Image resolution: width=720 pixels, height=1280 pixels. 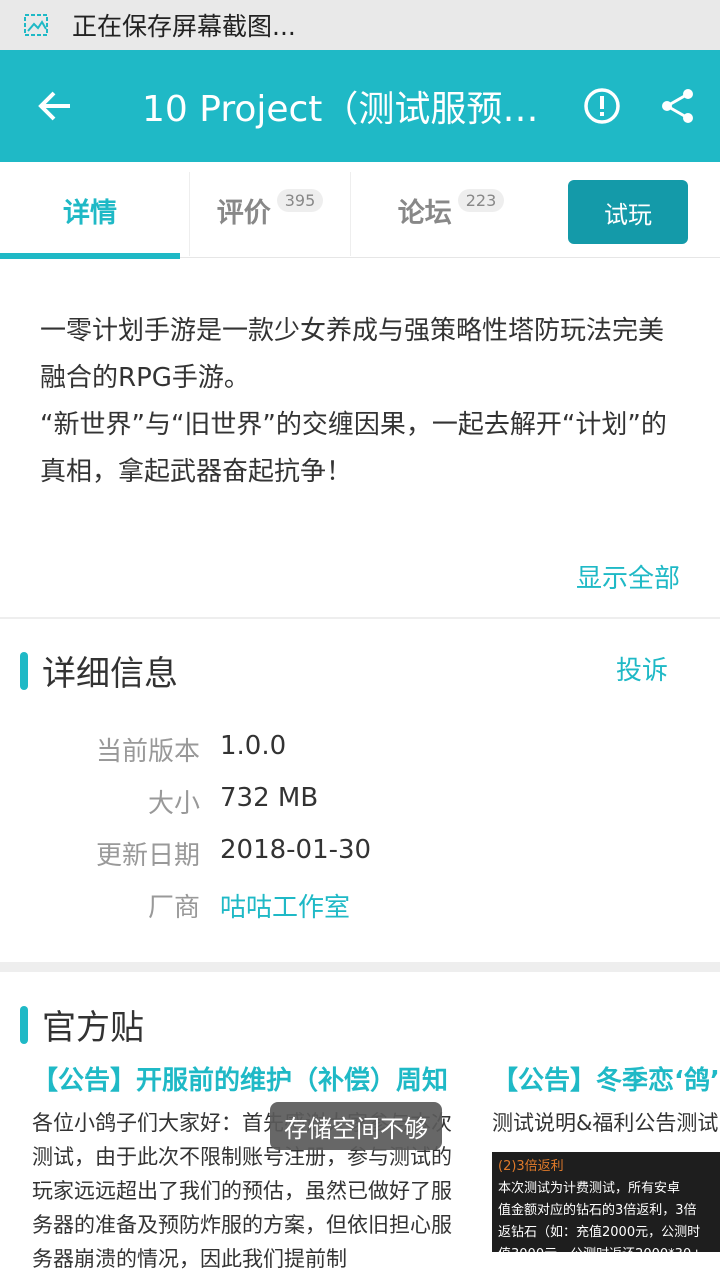 I want to click on post-excerpt: 测试说明&福利公告测试, so click(x=605, y=1123).